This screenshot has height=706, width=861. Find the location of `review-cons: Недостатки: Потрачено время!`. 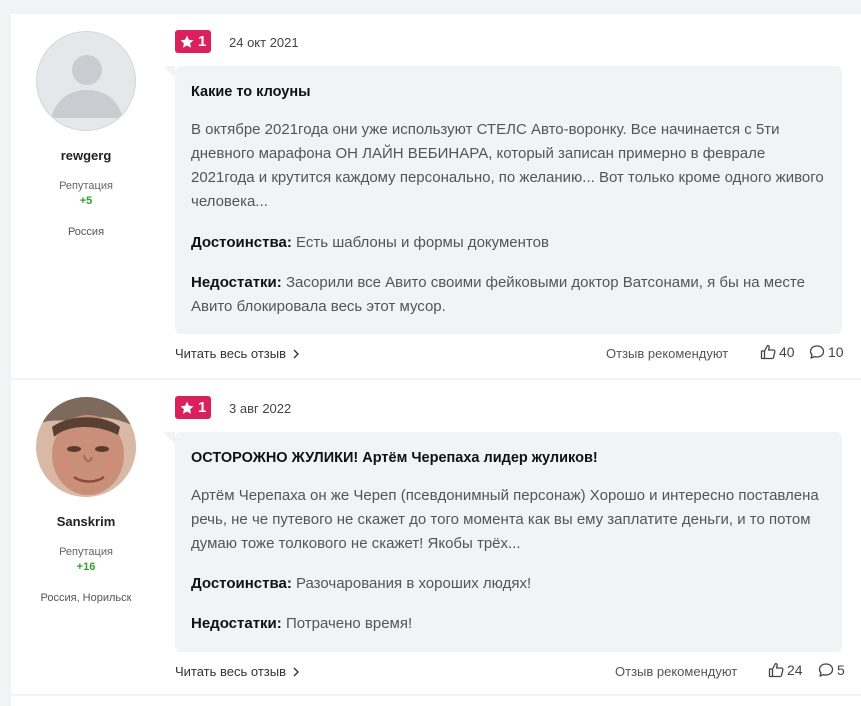

review-cons: Недостатки: Потрачено время! is located at coordinates (511, 624).